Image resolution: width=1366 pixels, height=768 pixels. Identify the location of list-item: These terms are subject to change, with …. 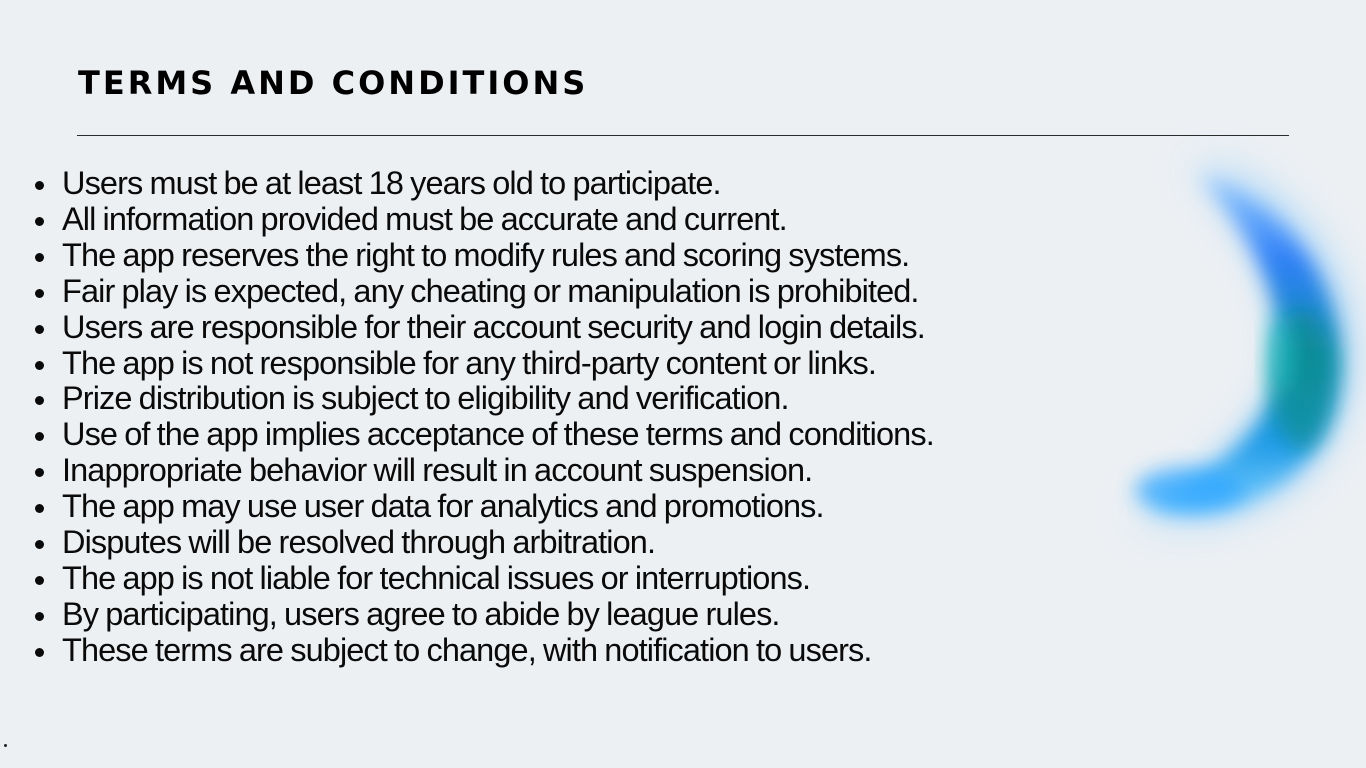
(613, 650).